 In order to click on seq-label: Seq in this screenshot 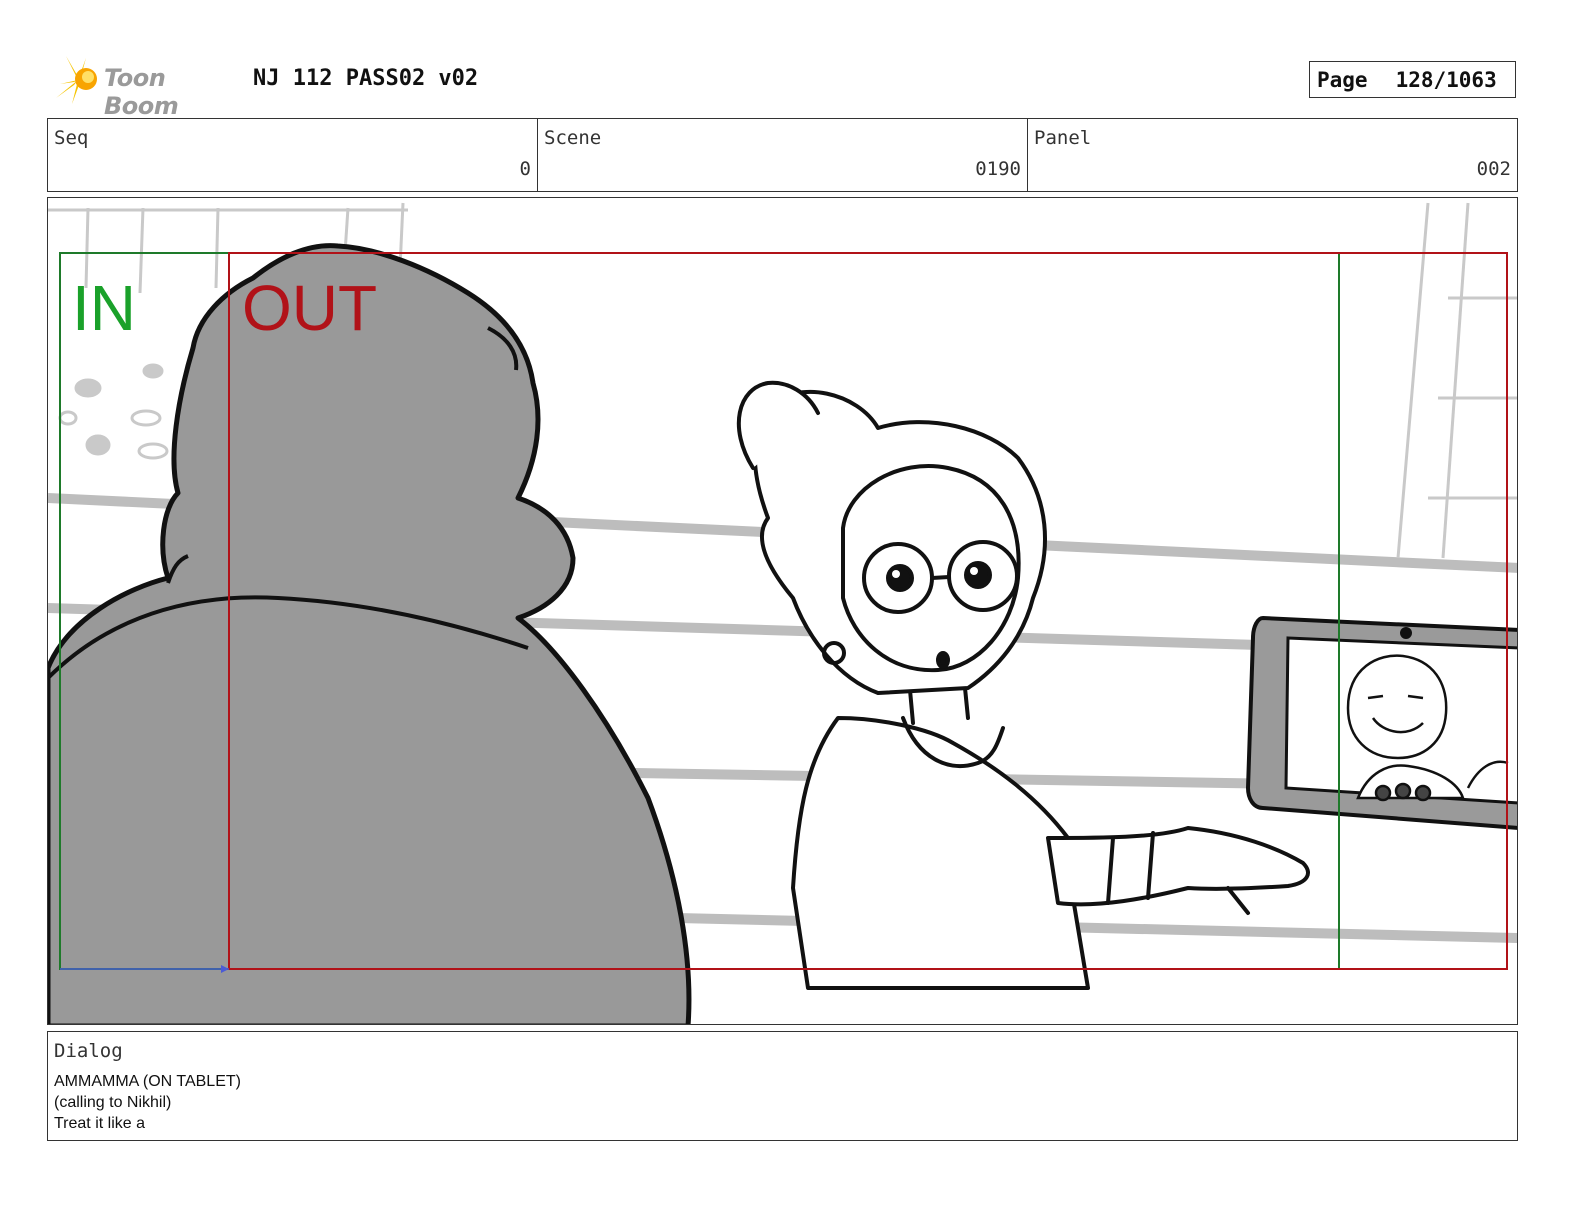, I will do `click(71, 138)`.